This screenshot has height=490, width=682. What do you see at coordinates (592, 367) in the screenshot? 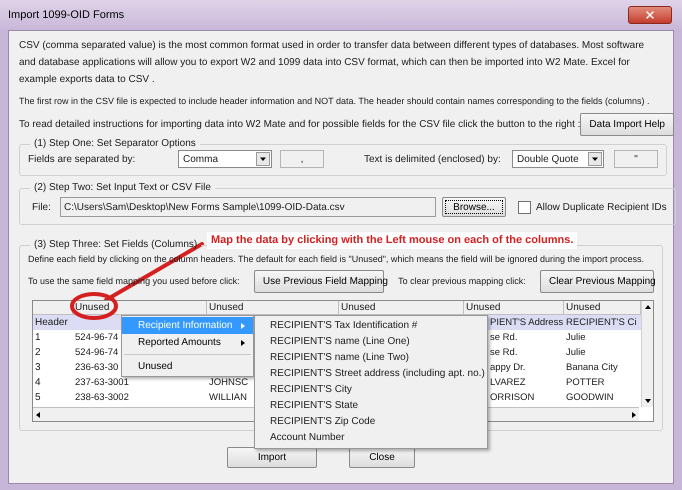
I see `table-cell: Banana City` at bounding box center [592, 367].